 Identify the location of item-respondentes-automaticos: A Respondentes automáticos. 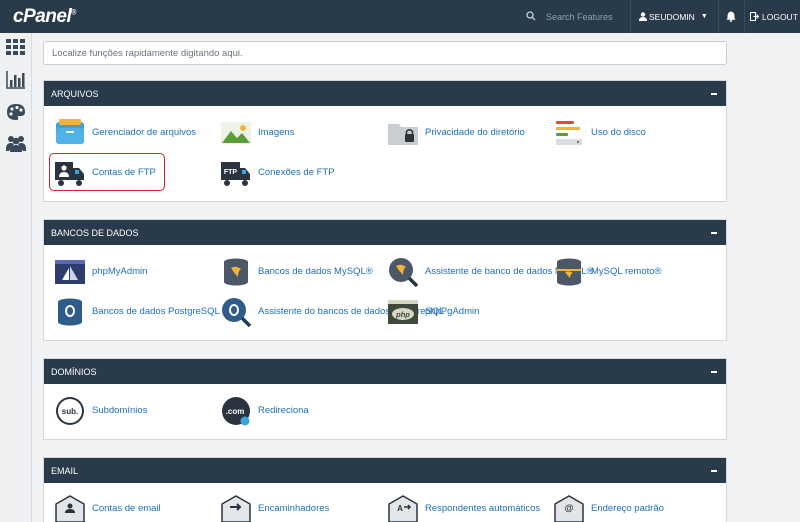
(463, 508).